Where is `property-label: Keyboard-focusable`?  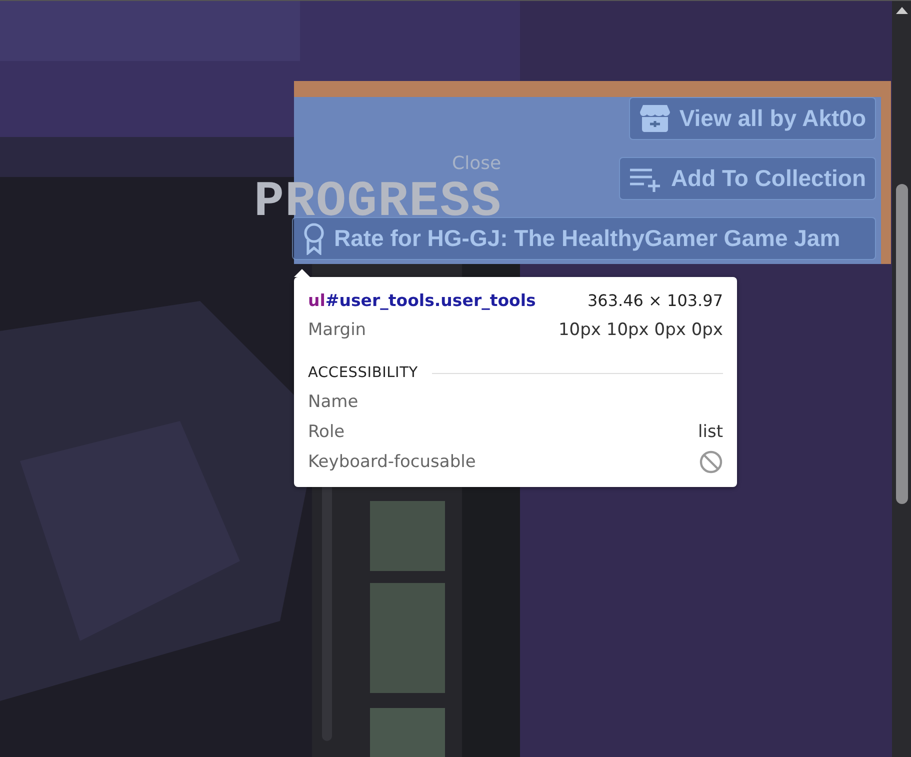
property-label: Keyboard-focusable is located at coordinates (392, 462).